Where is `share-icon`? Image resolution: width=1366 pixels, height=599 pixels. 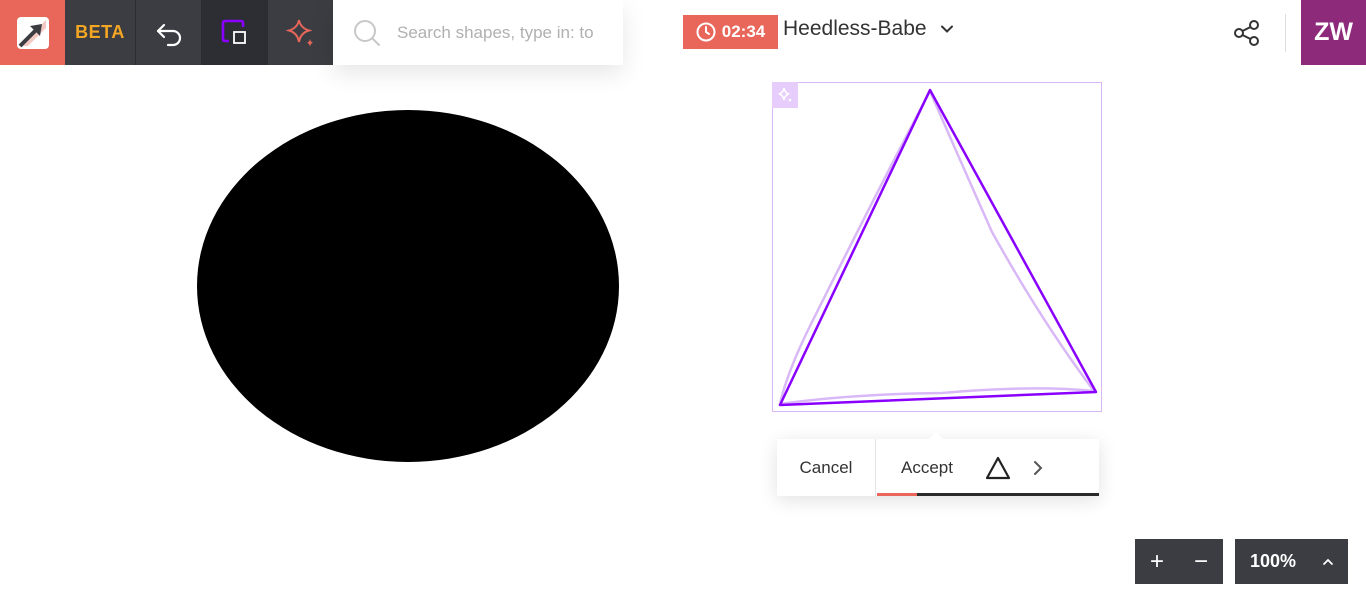
share-icon is located at coordinates (1246, 33).